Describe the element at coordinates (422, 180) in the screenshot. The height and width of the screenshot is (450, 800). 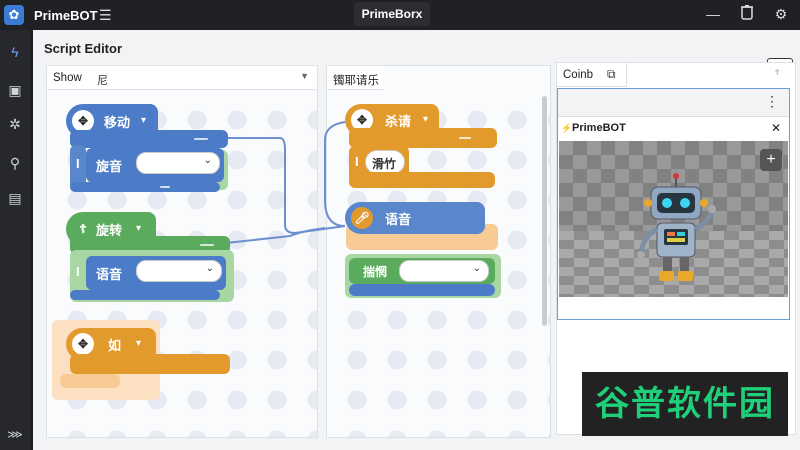
I see `slide-block-tail` at that location.